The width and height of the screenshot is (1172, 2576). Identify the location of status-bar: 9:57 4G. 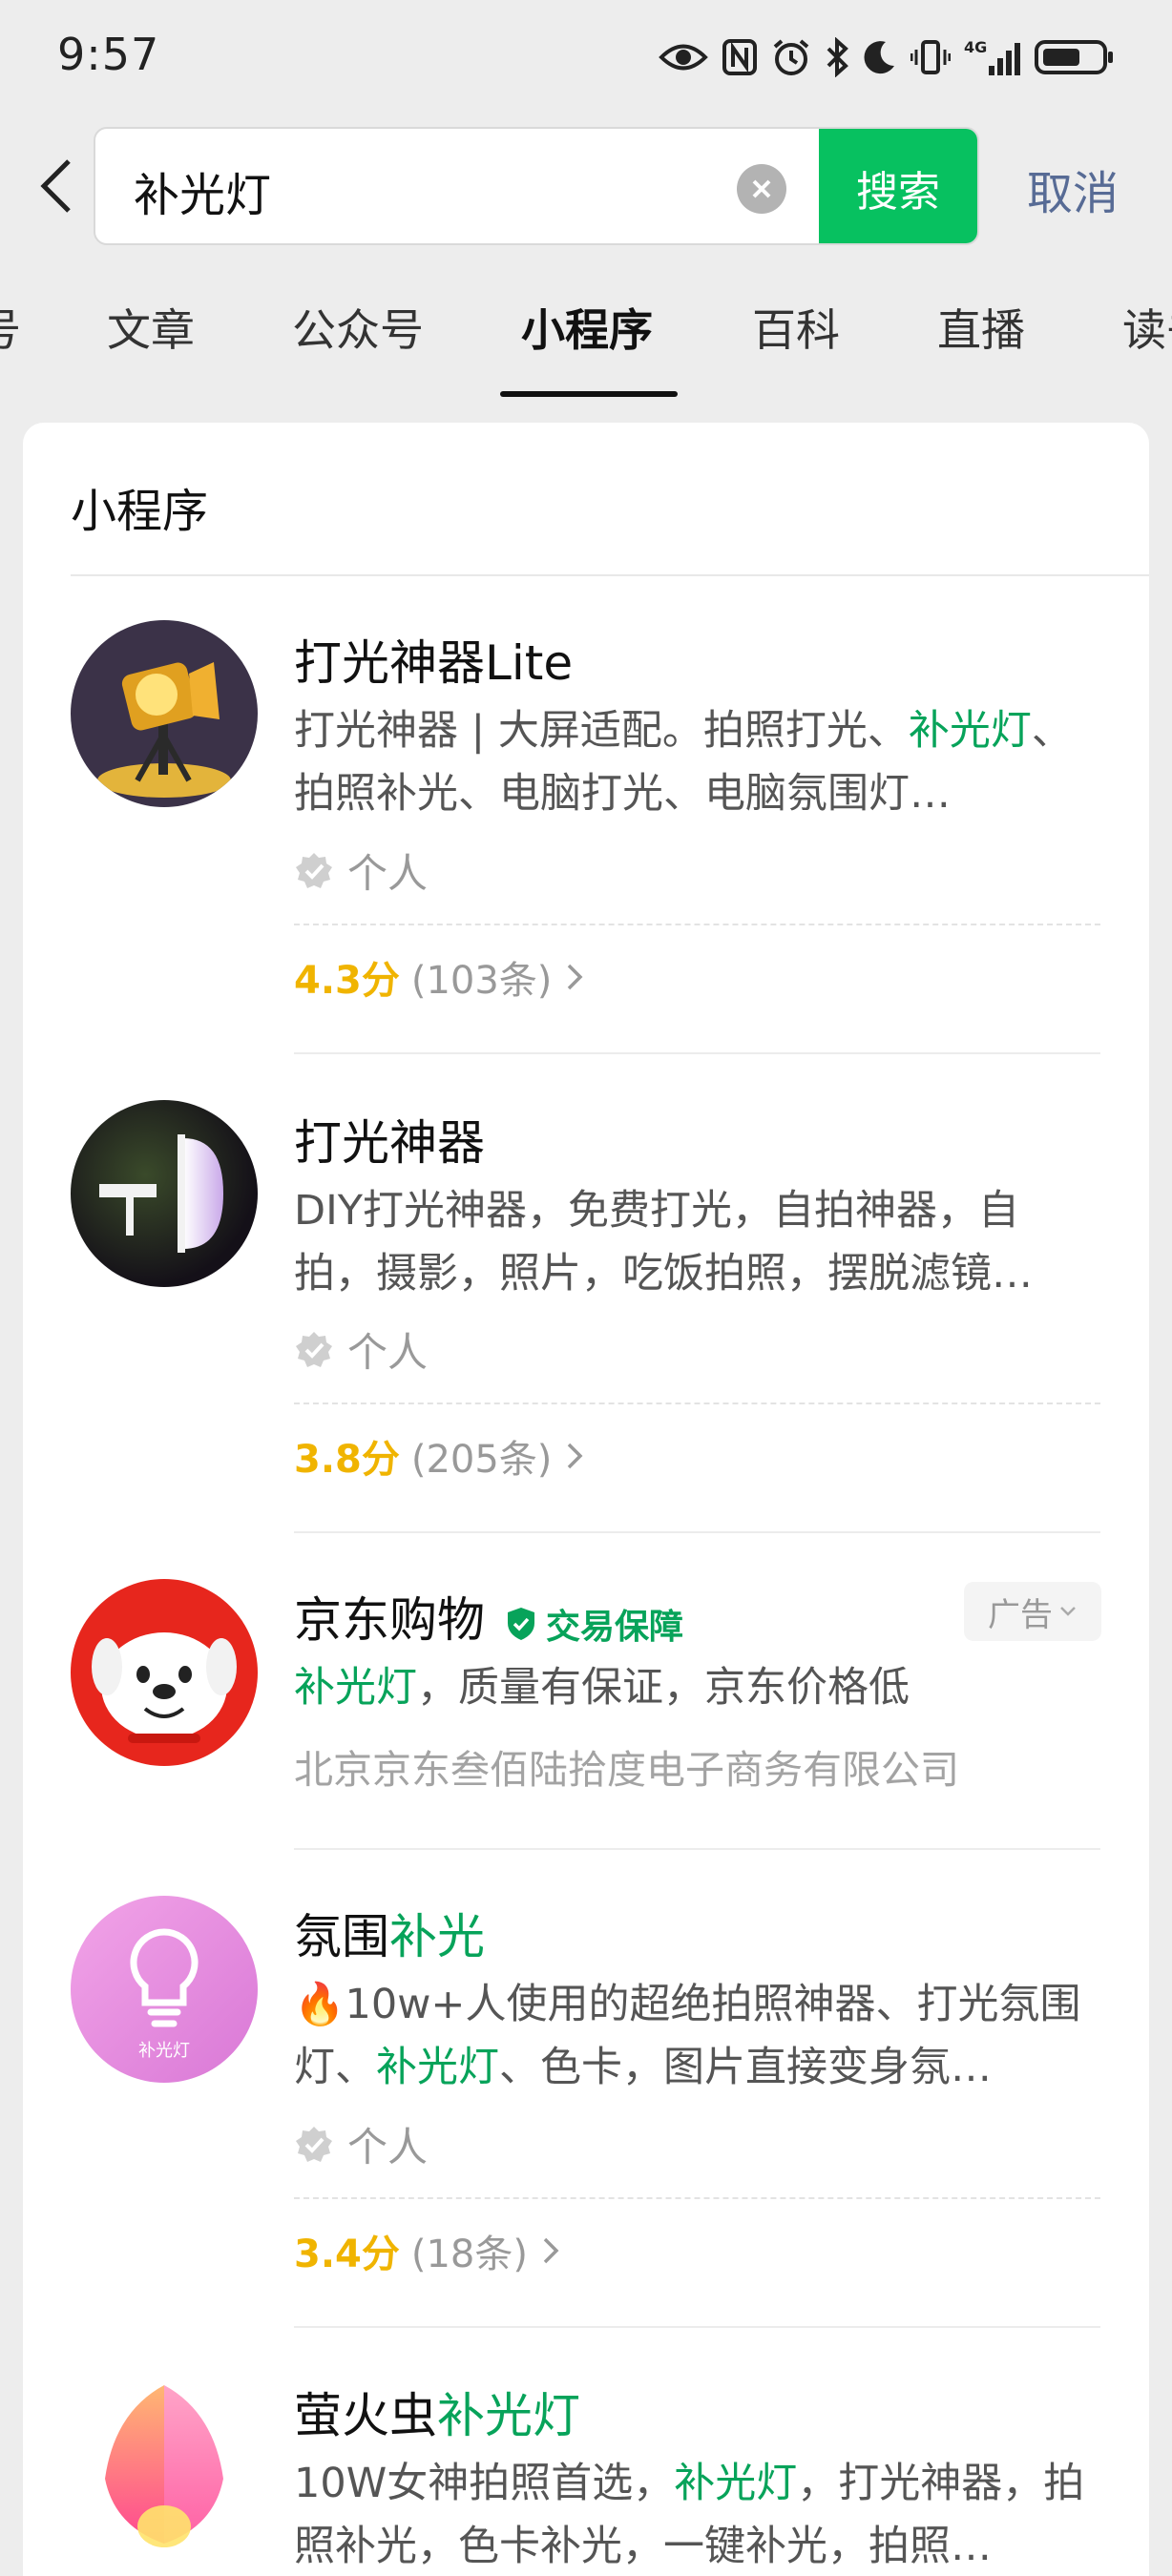
(586, 57).